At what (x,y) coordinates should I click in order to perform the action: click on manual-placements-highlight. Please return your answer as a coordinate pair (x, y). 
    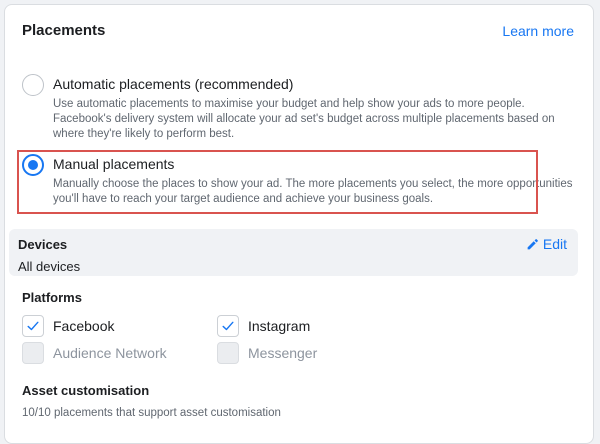
    Looking at the image, I should click on (277, 182).